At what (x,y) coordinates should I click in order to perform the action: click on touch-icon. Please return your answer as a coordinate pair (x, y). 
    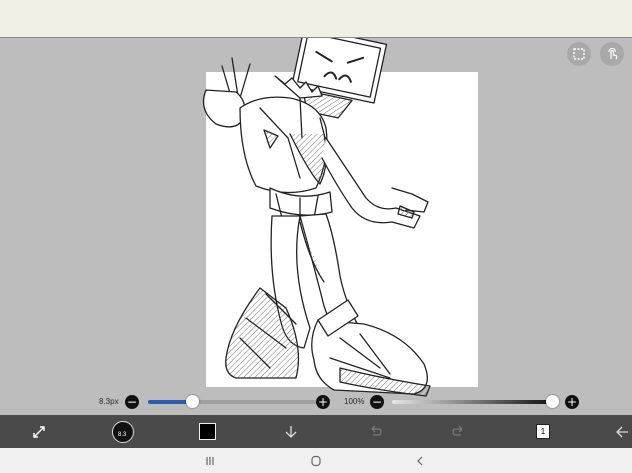
    Looking at the image, I should click on (613, 53).